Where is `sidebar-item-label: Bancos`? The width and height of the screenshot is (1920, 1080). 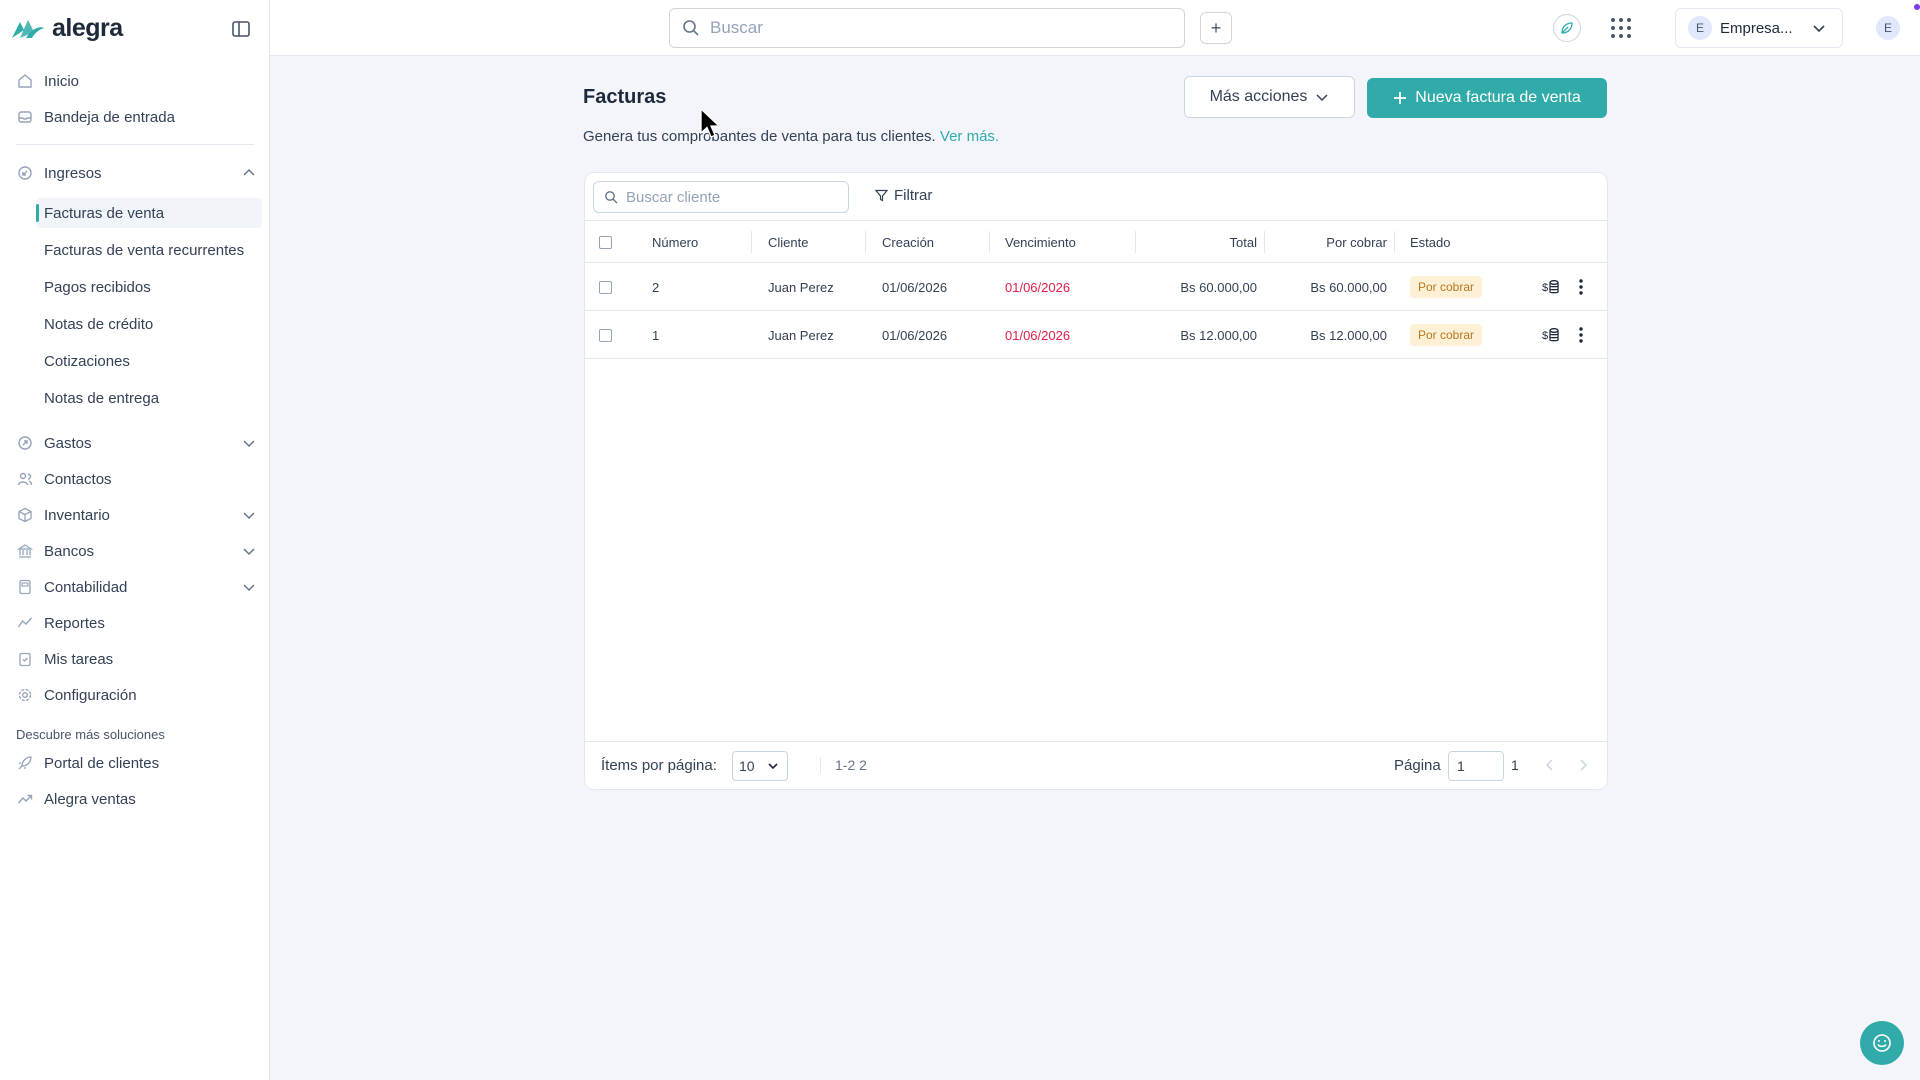
sidebar-item-label: Bancos is located at coordinates (69, 551).